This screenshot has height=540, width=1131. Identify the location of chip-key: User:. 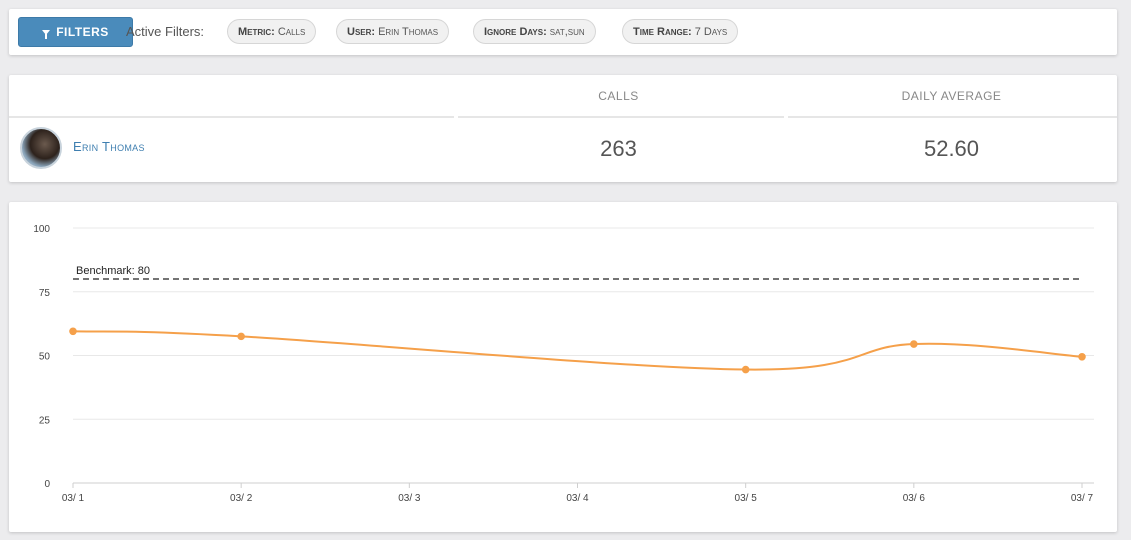
(361, 31).